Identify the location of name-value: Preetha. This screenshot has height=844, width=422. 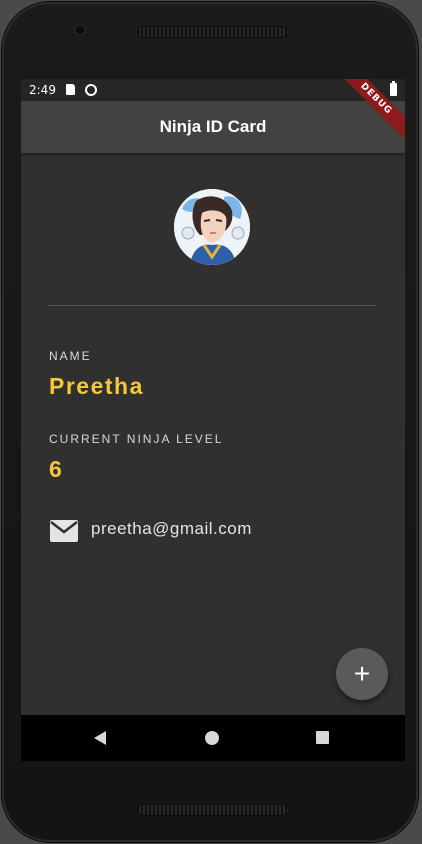
(96, 386).